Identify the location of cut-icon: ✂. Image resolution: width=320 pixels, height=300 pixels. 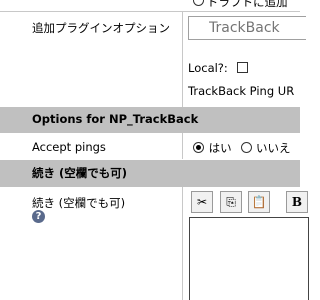
(202, 202).